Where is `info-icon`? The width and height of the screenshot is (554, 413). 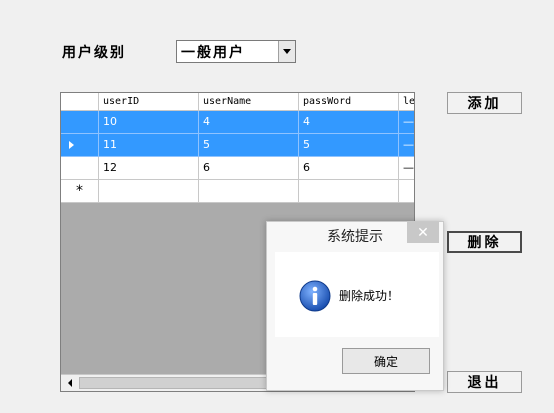 info-icon is located at coordinates (315, 296).